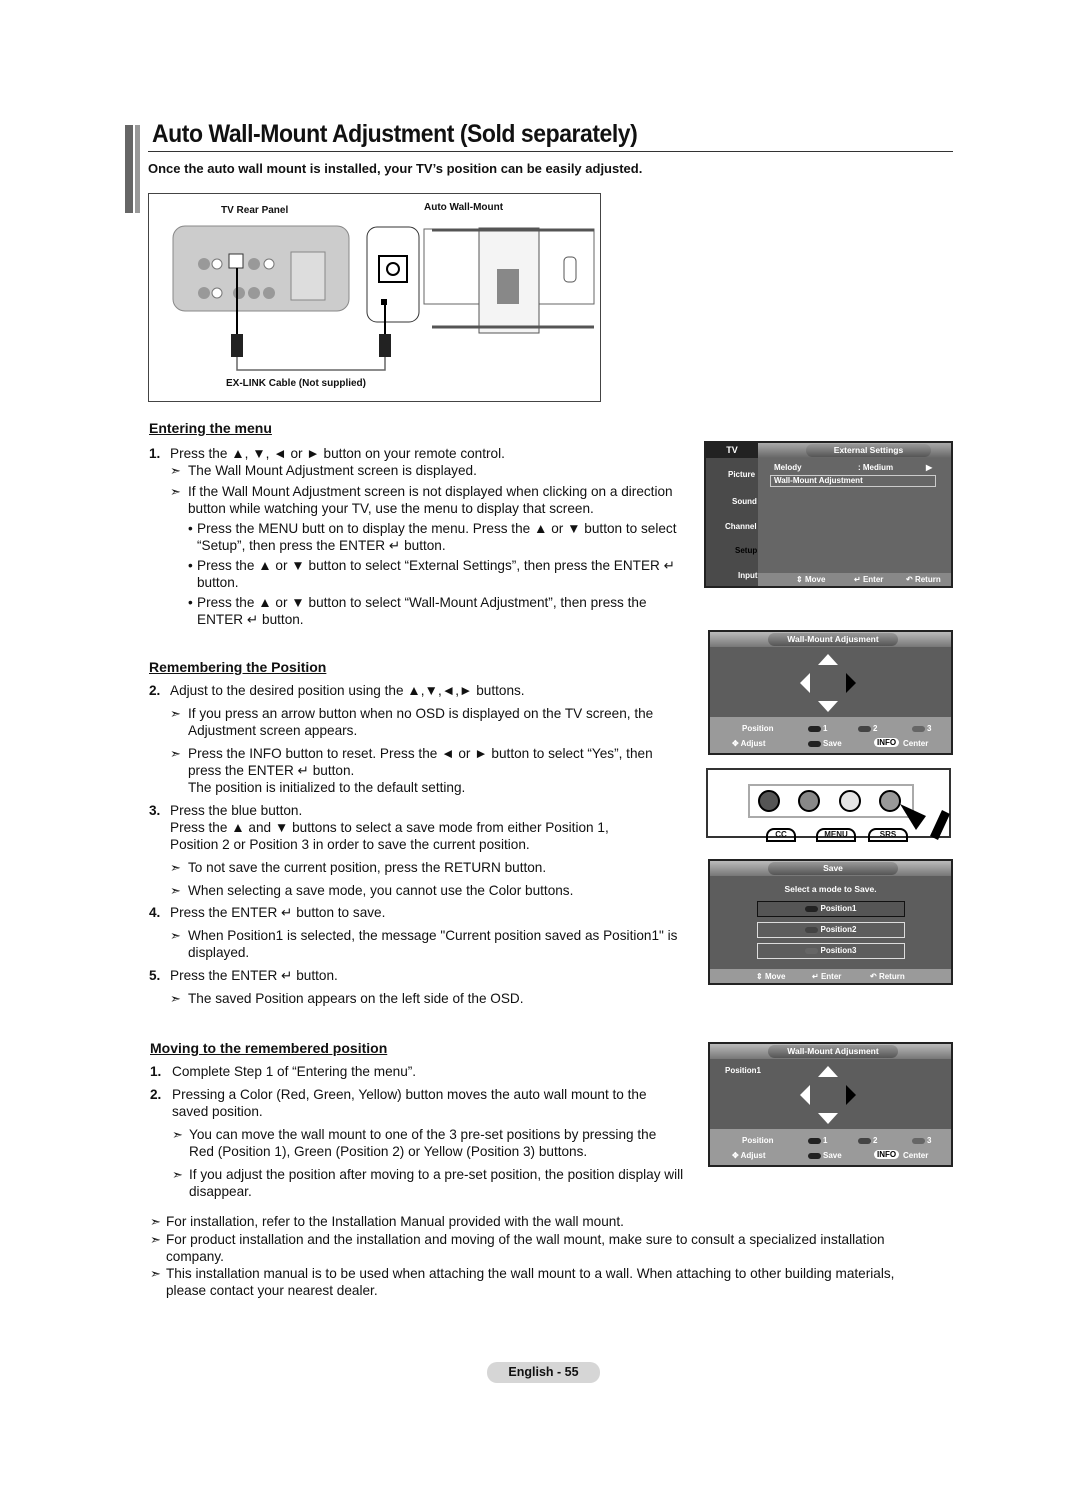 Image resolution: width=1080 pixels, height=1488 pixels. Describe the element at coordinates (743, 1070) in the screenshot. I see `saved-position-label: Position1` at that location.